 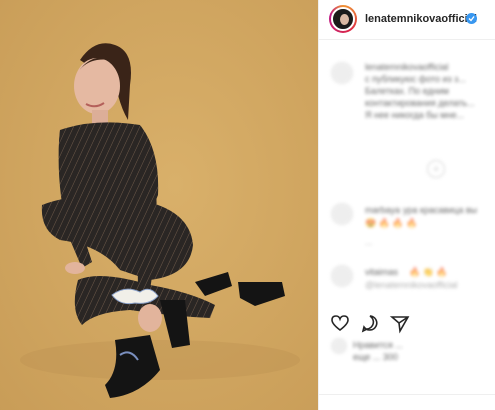 I want to click on comment-emoji: 😍 🔥 🔥 🔥, so click(x=391, y=223).